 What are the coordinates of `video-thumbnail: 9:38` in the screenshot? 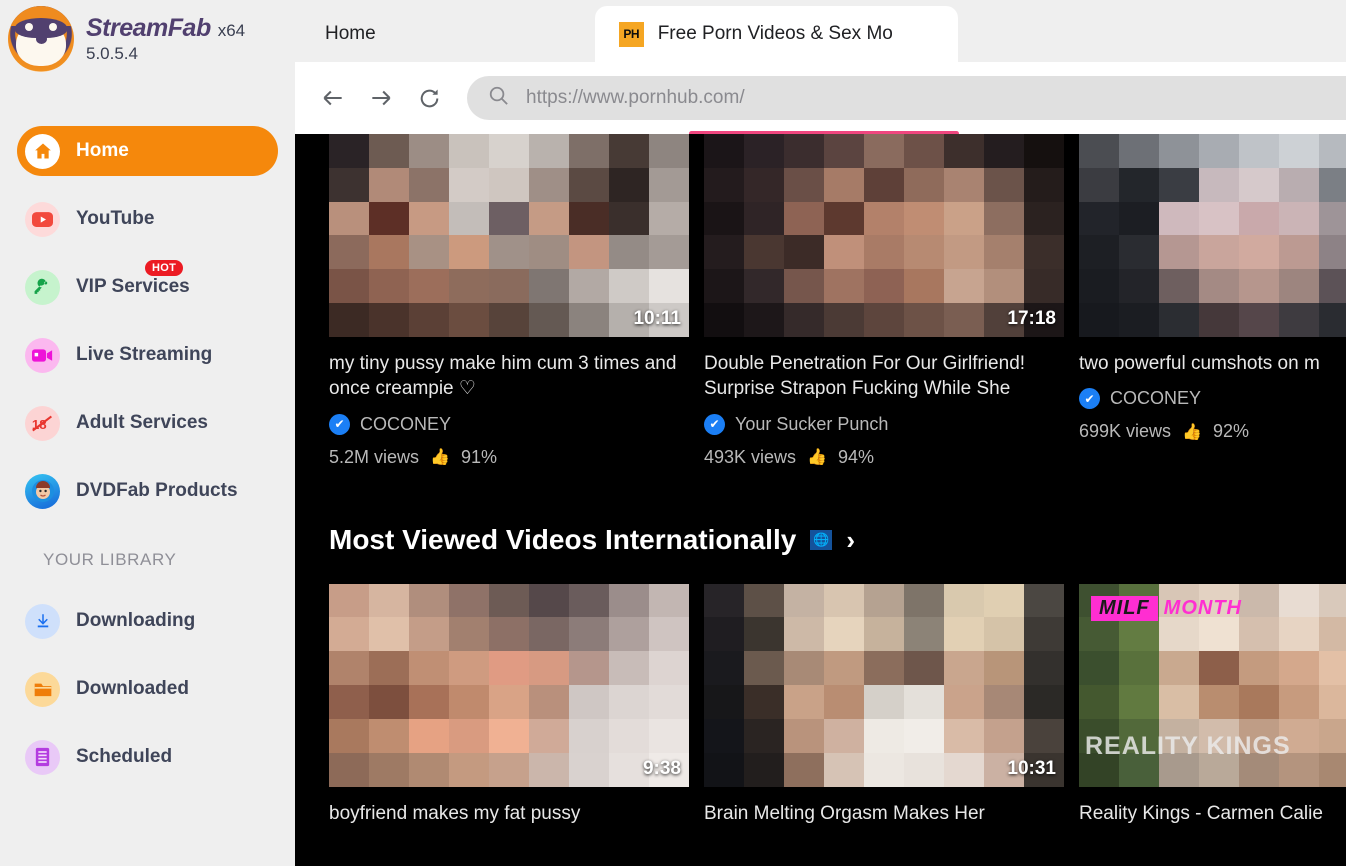 It's located at (509, 685).